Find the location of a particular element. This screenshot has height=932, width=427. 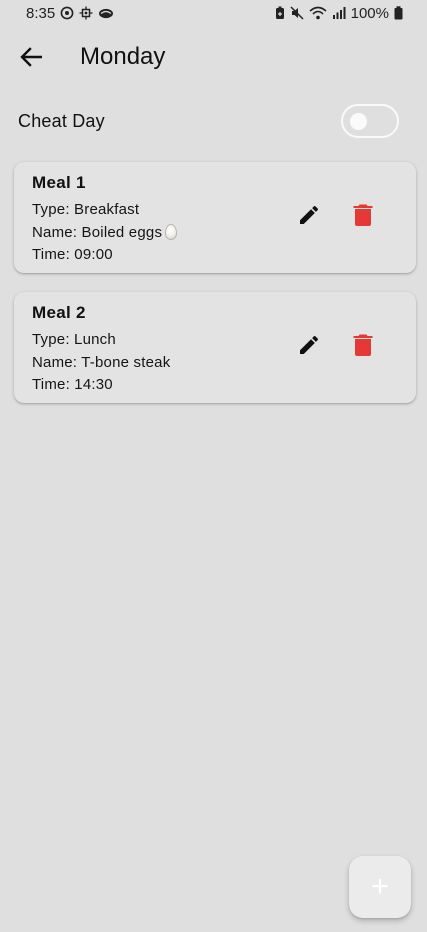

egg-emoji-icon is located at coordinates (171, 231).